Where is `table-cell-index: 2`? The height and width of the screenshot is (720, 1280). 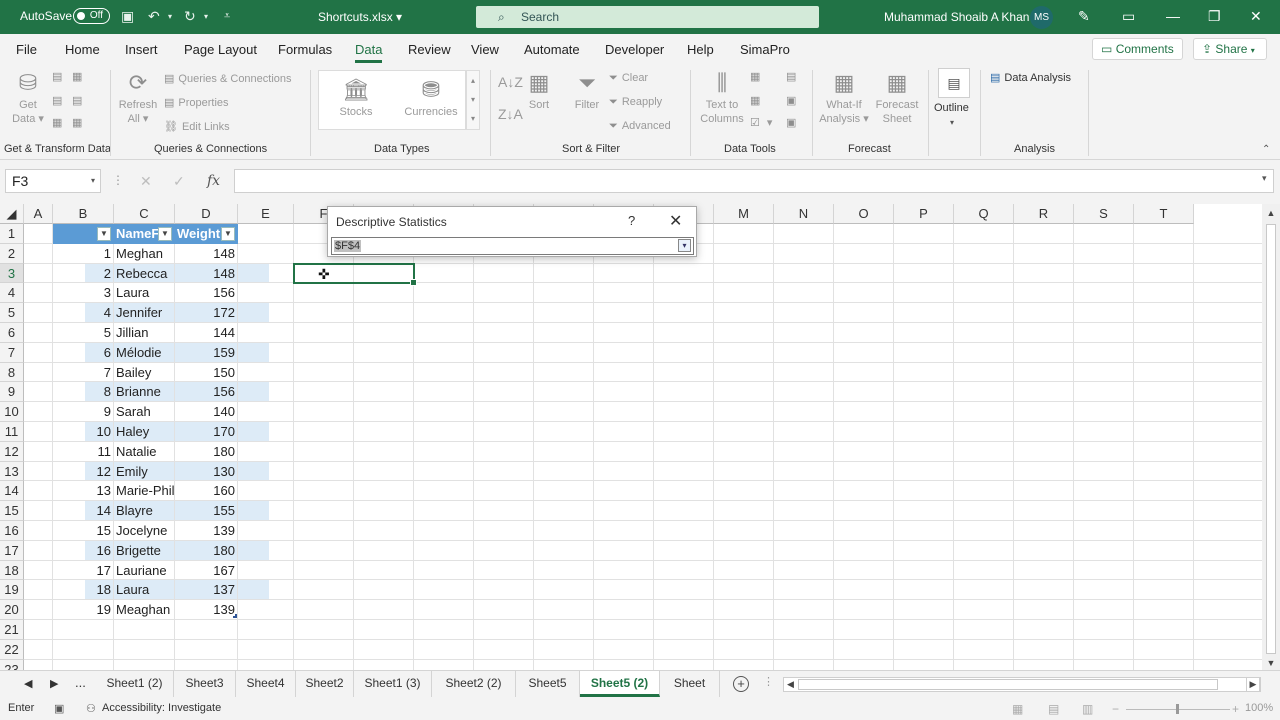
table-cell-index: 2 is located at coordinates (83, 274).